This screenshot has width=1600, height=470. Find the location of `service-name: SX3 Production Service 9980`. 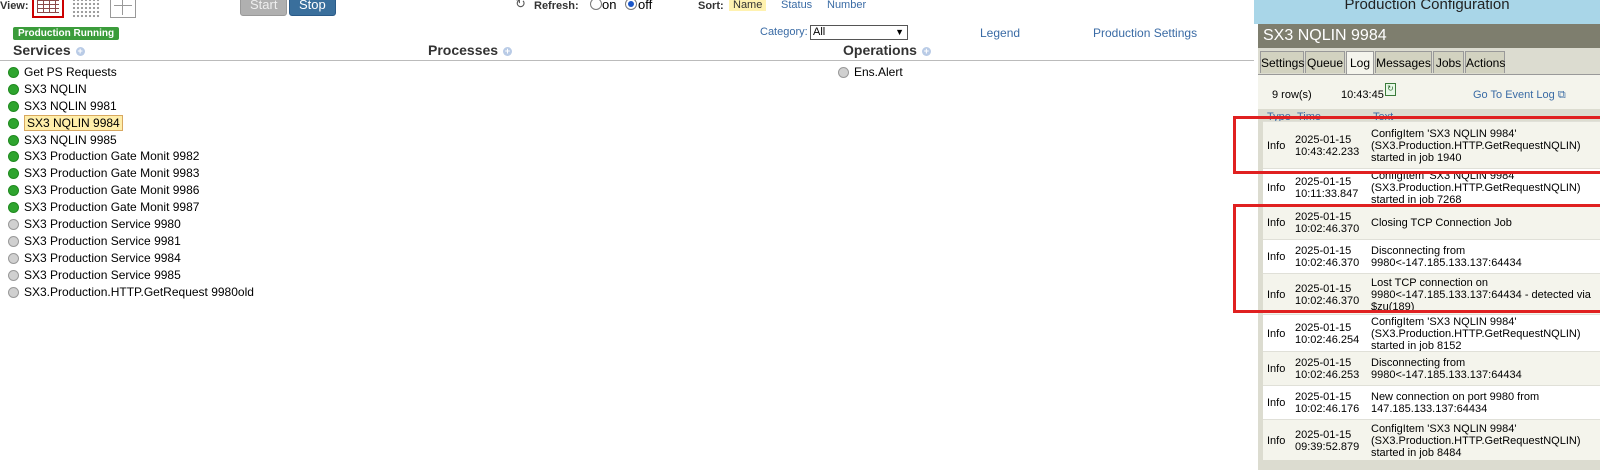

service-name: SX3 Production Service 9980 is located at coordinates (102, 224).